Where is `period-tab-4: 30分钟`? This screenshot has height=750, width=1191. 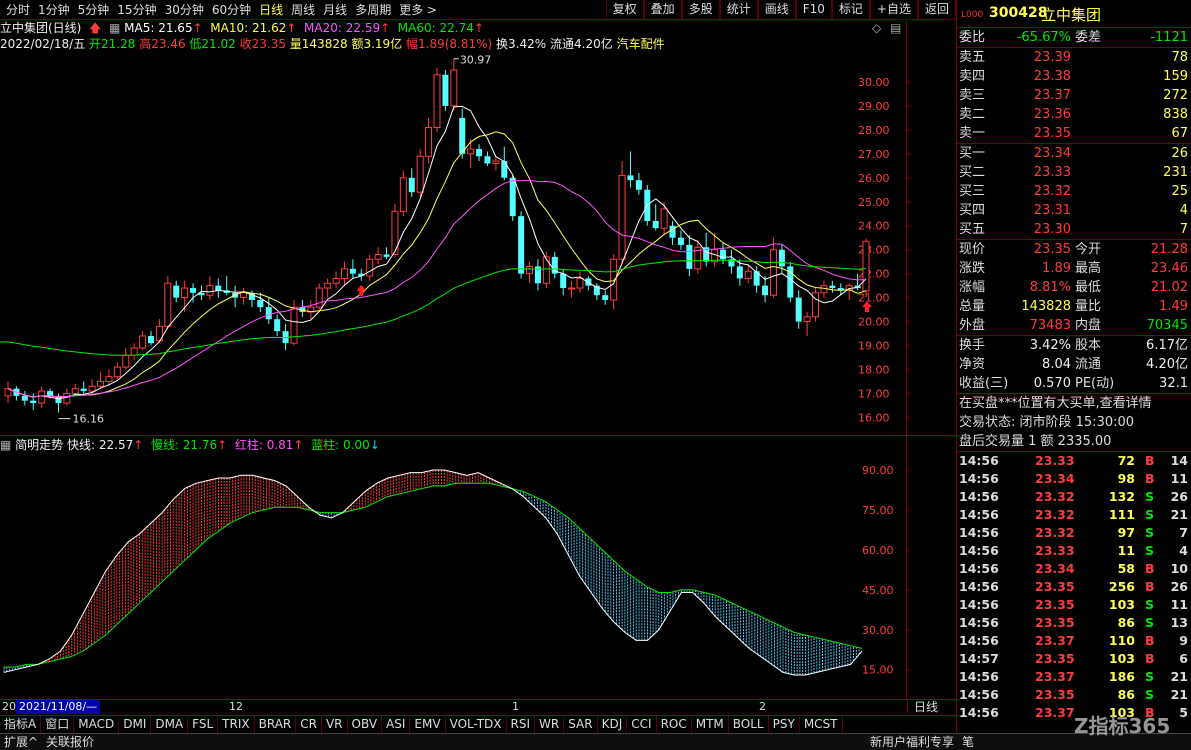 period-tab-4: 30分钟 is located at coordinates (184, 10).